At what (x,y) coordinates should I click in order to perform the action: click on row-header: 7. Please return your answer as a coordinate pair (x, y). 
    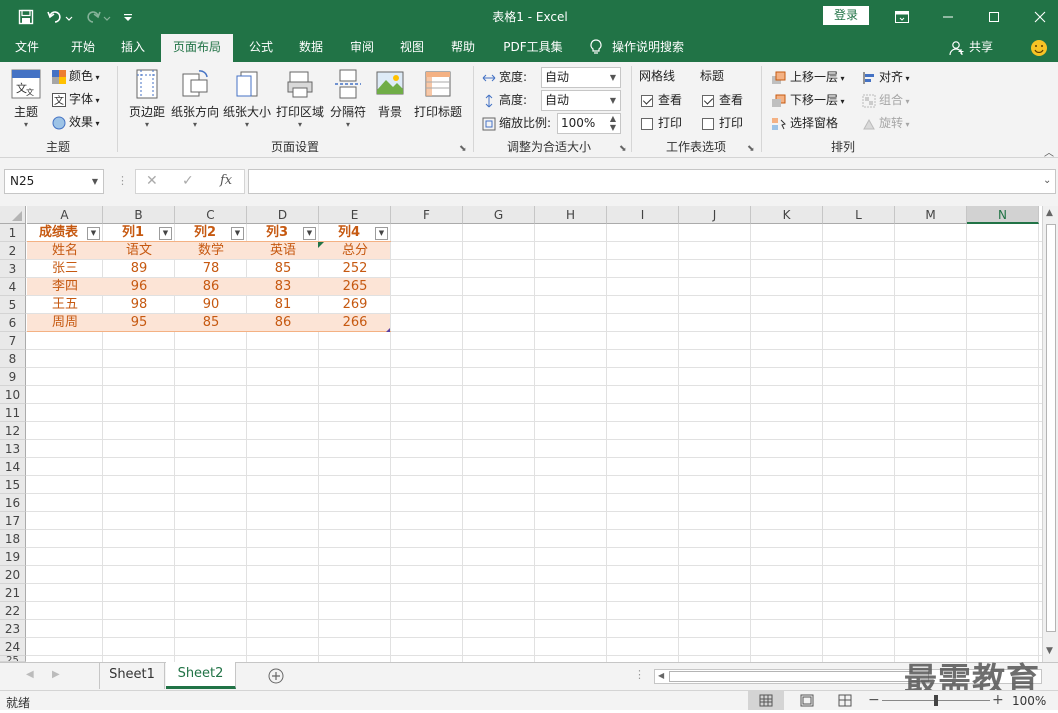
    Looking at the image, I should click on (13, 341).